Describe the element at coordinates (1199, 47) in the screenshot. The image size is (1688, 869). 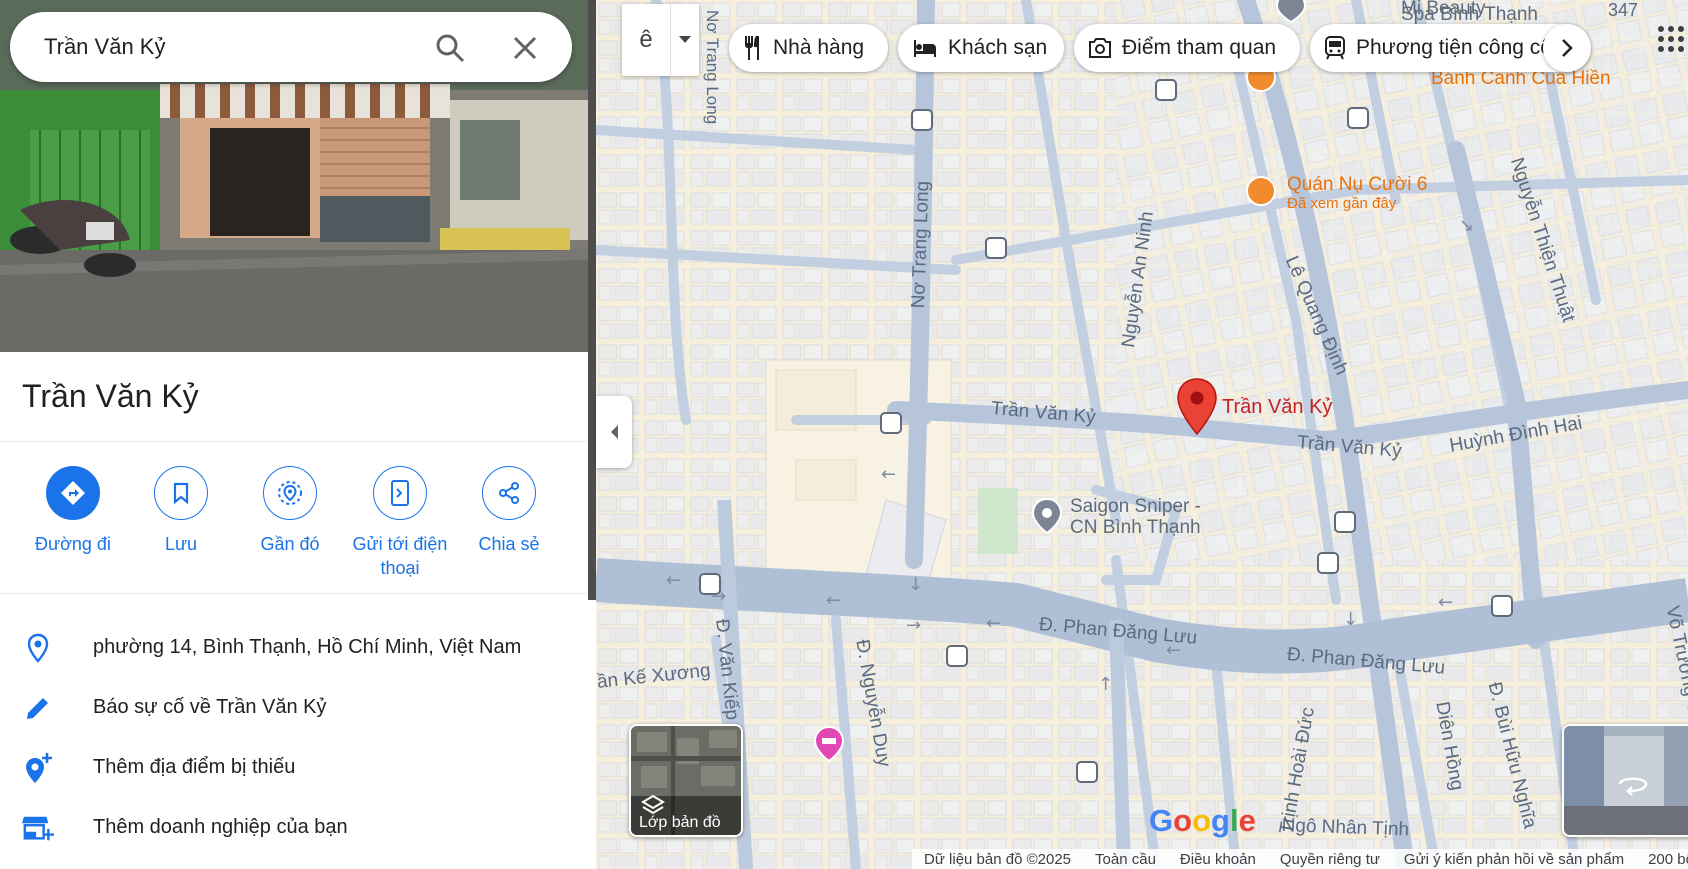
I see `chip-label: Điểm tham quan` at that location.